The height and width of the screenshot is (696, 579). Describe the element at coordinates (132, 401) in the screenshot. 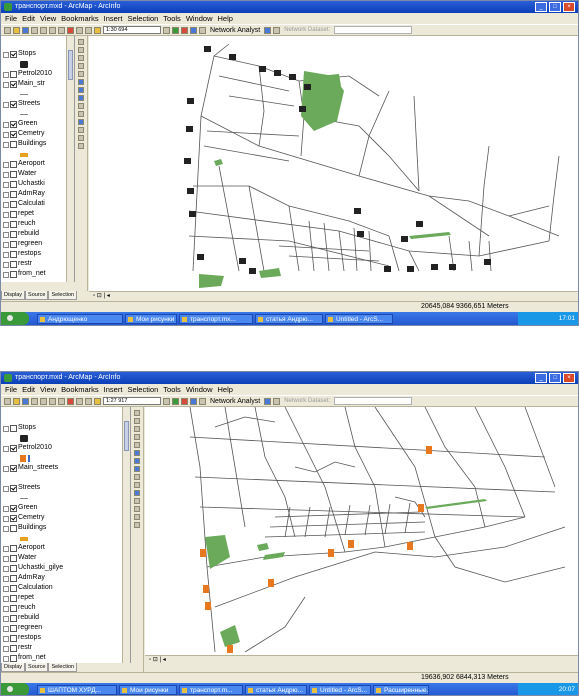

I see `map-scale-combo: 1:27 917` at that location.